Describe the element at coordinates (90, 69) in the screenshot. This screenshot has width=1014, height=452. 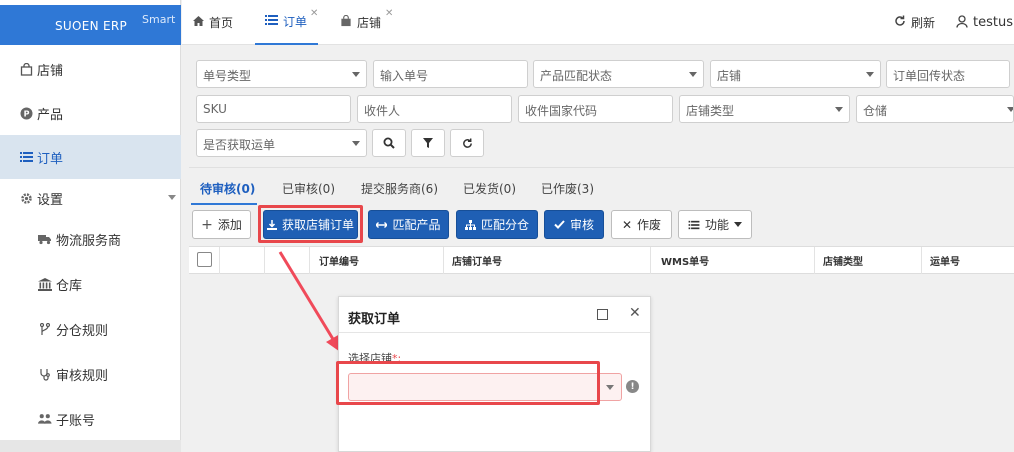
I see `sidebar-item-shop: 店铺` at that location.